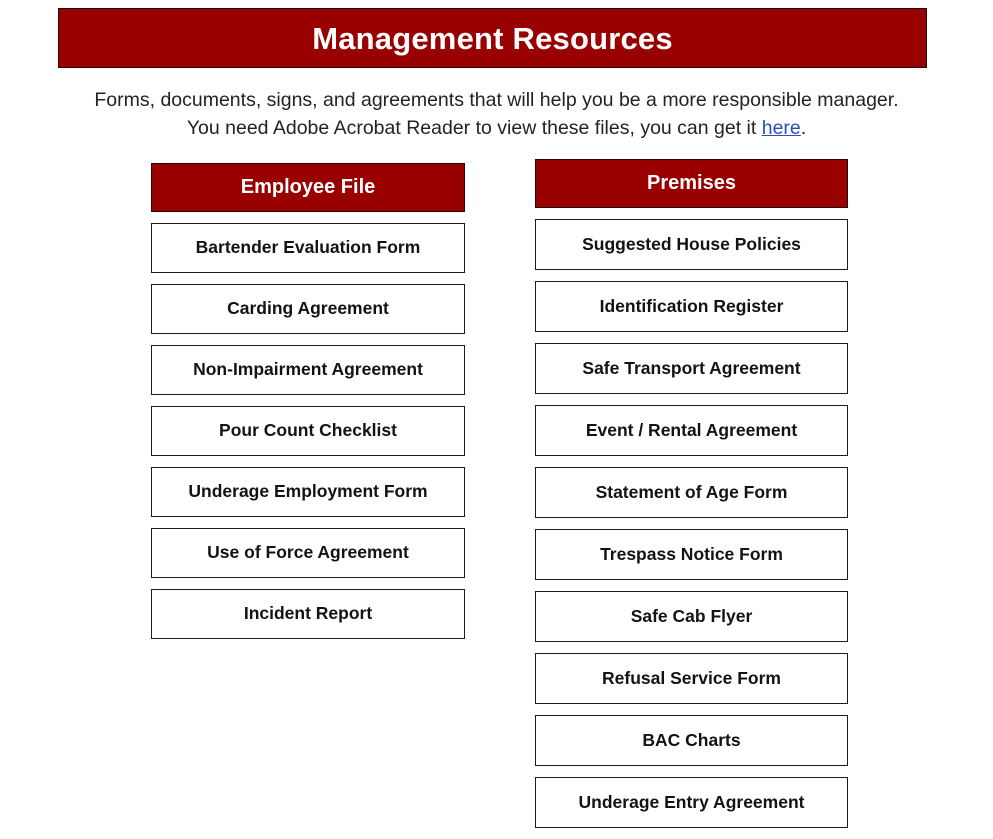 The height and width of the screenshot is (839, 993). I want to click on resource-link-label: Use of Force Agreement, so click(308, 552).